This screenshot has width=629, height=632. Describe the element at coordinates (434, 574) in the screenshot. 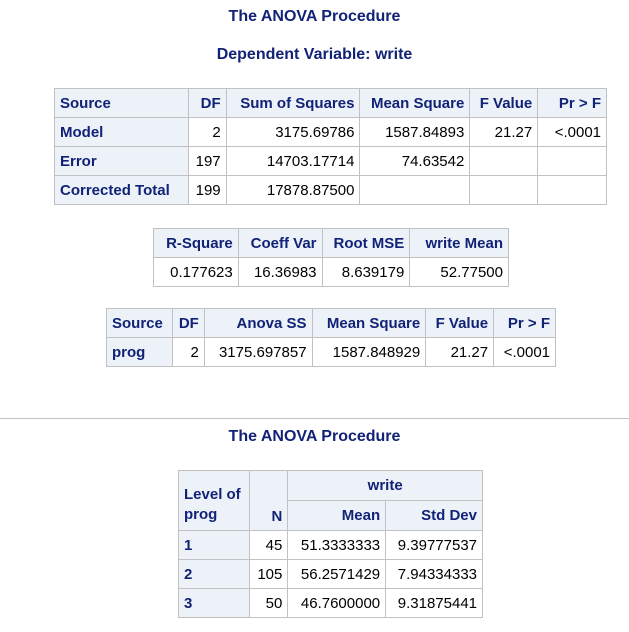

I see `table-cell: 7.94334333` at that location.